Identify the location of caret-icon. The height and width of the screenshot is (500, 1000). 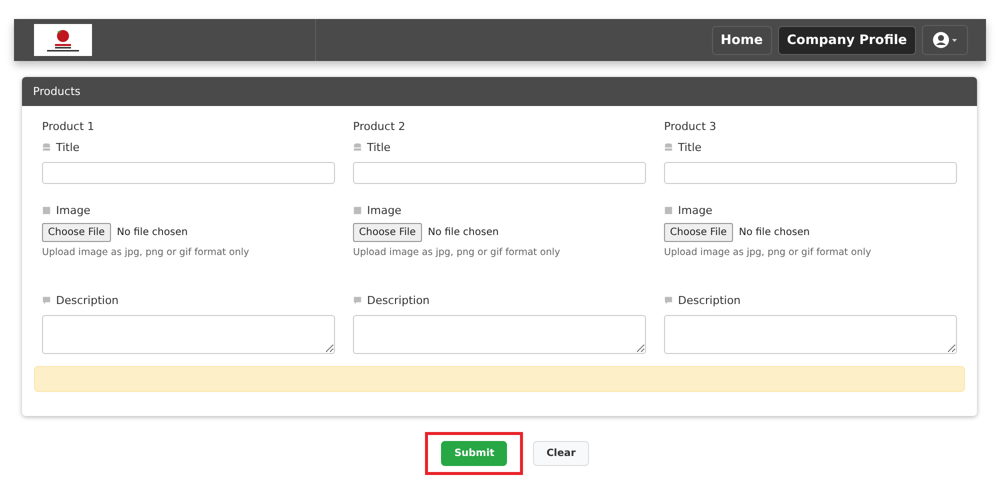
(954, 40).